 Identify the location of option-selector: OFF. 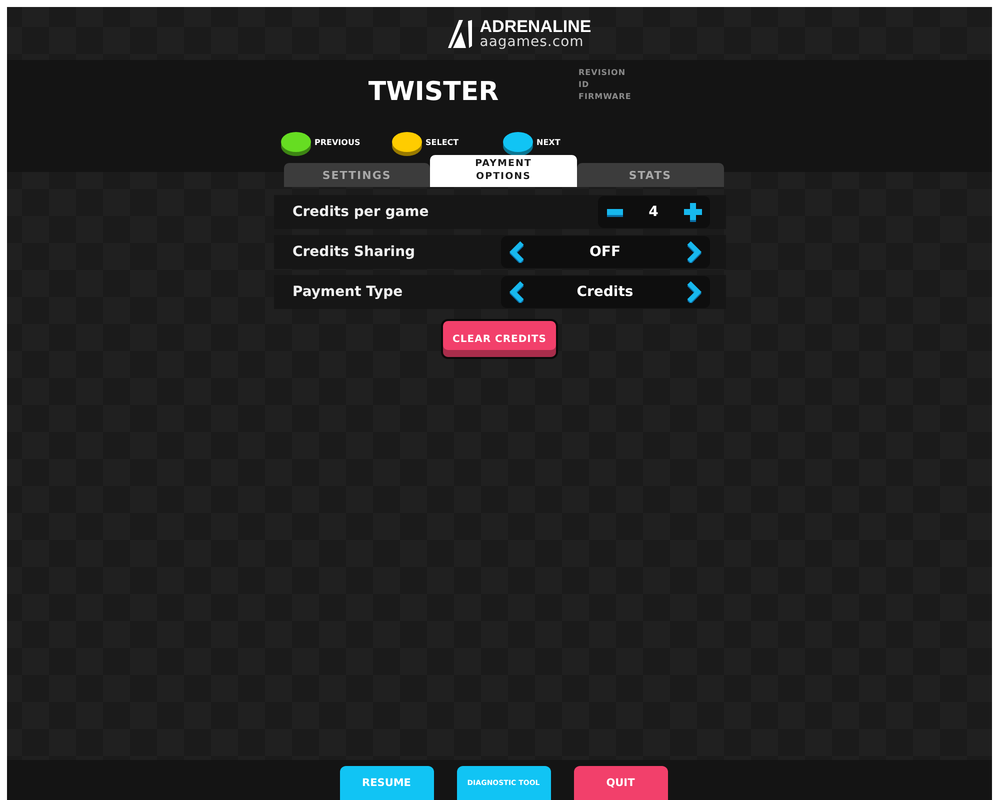
(605, 252).